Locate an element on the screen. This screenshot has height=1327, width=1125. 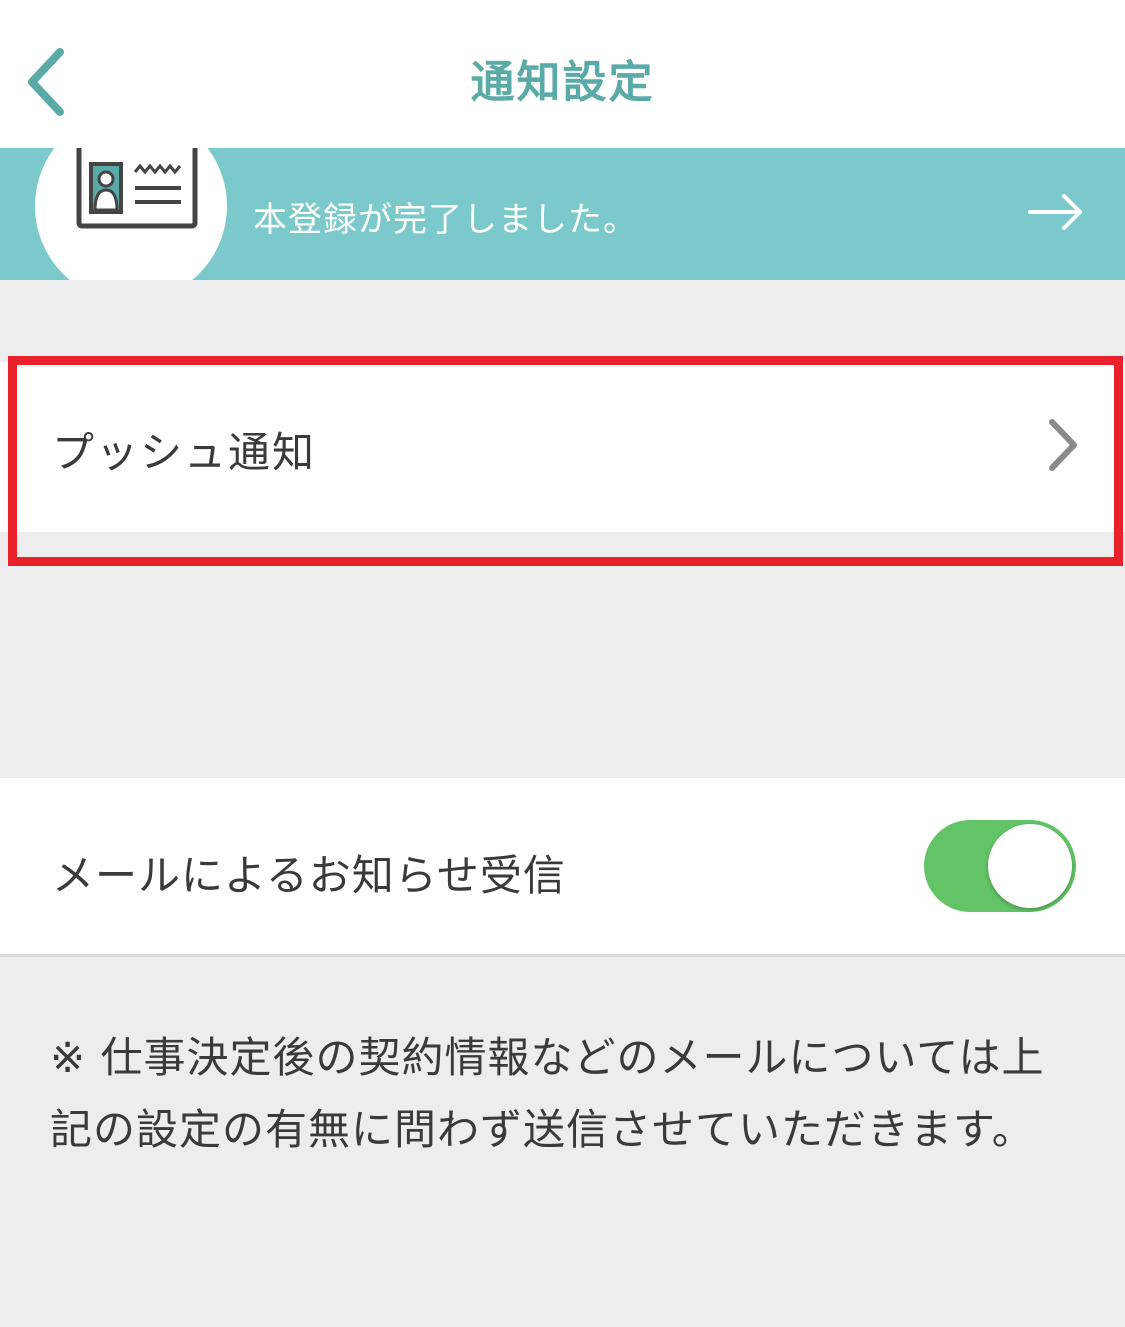
push-notification-label: プッシュ通知 is located at coordinates (184, 452).